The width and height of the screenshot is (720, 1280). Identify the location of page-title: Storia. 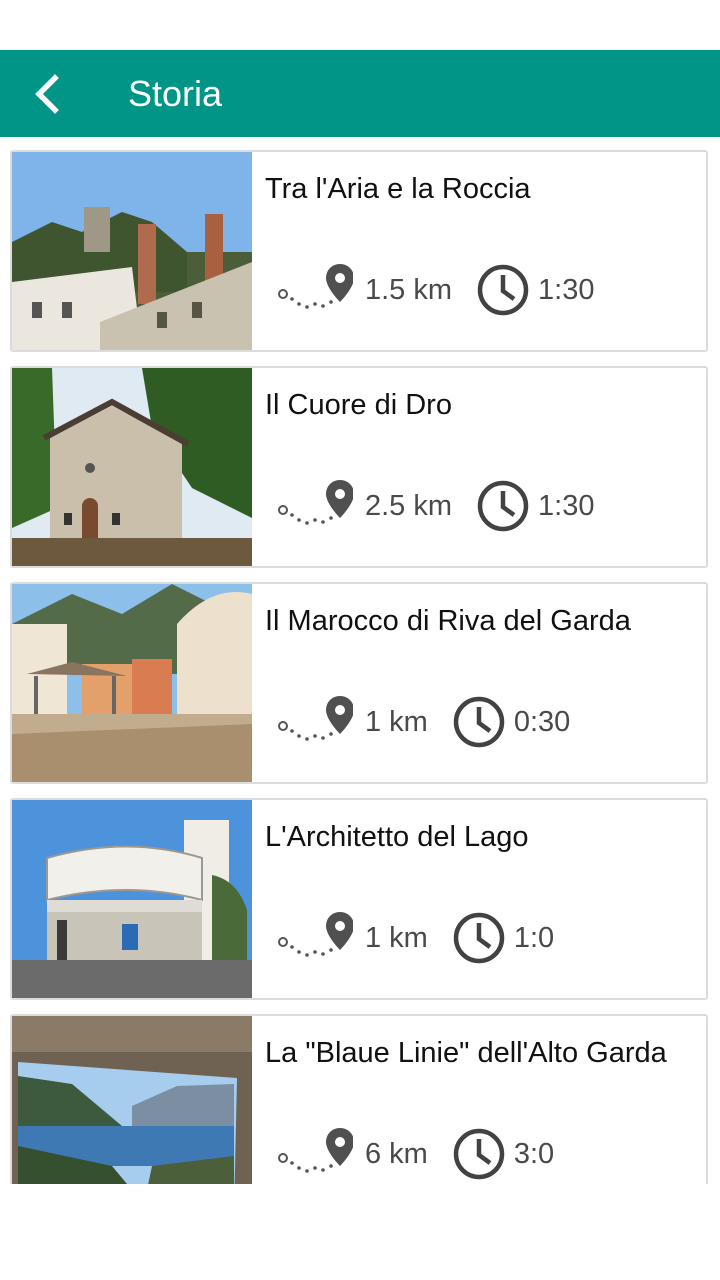
(175, 93).